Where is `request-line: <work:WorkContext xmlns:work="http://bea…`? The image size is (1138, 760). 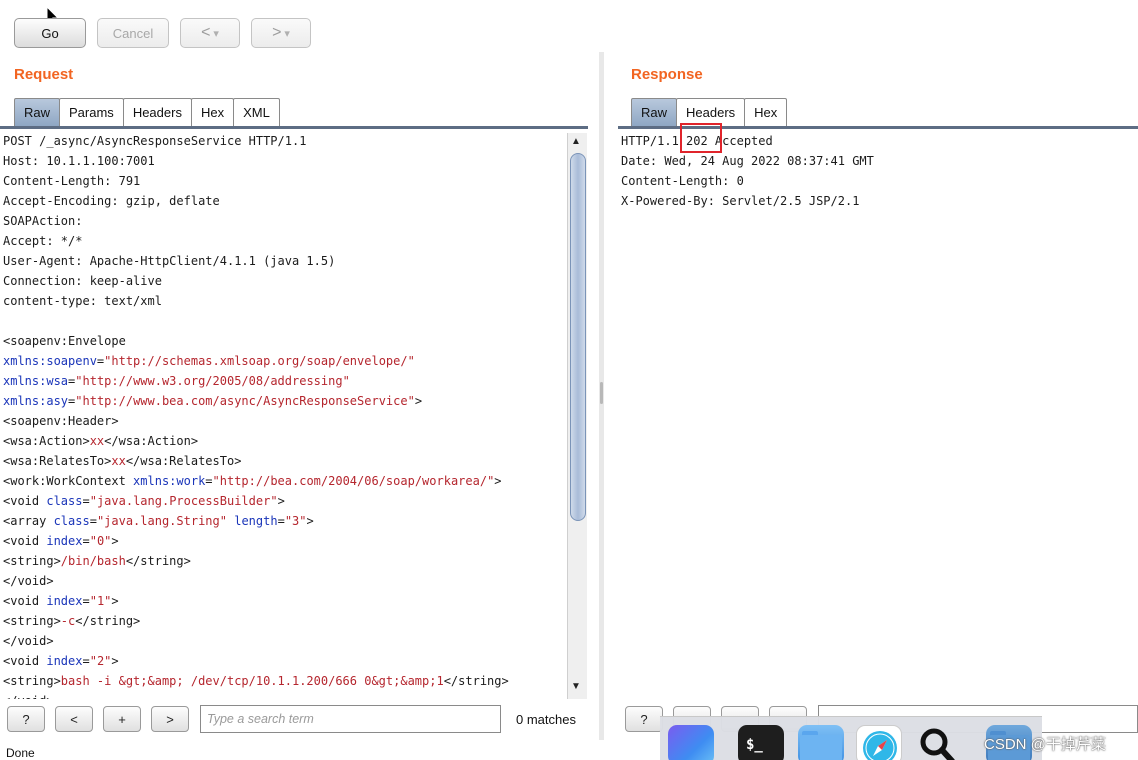 request-line: <work:WorkContext xmlns:work="http://bea… is located at coordinates (284, 481).